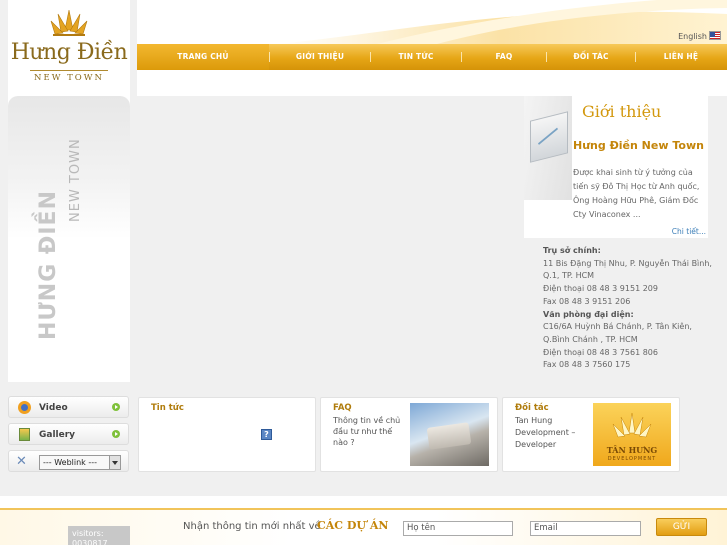 The width and height of the screenshot is (727, 545). I want to click on partner-text: Tan Hung Development – Developer, so click(554, 433).